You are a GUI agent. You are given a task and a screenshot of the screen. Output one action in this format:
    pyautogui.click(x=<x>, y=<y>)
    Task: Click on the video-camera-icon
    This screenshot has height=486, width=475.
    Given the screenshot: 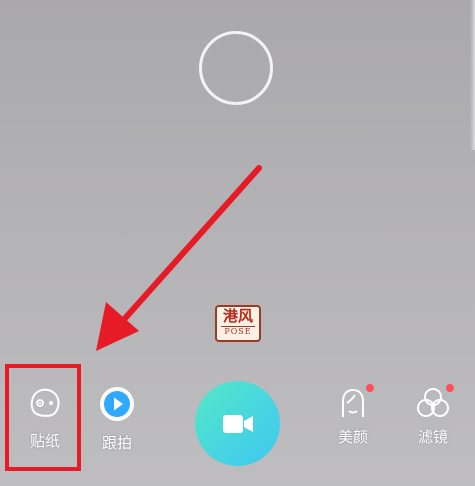 What is the action you would take?
    pyautogui.click(x=237, y=423)
    